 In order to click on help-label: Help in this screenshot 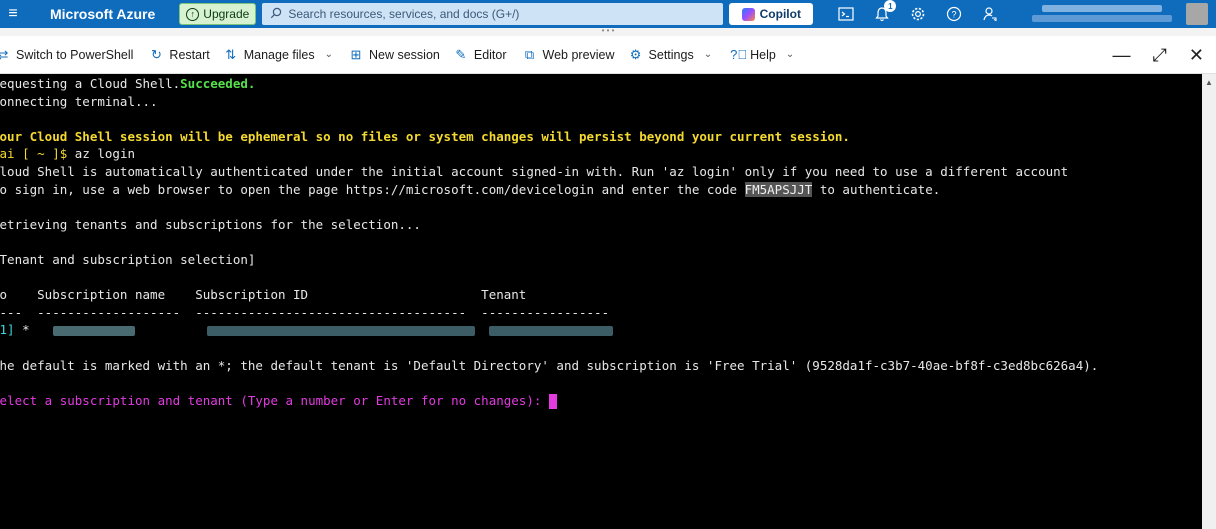, I will do `click(763, 54)`.